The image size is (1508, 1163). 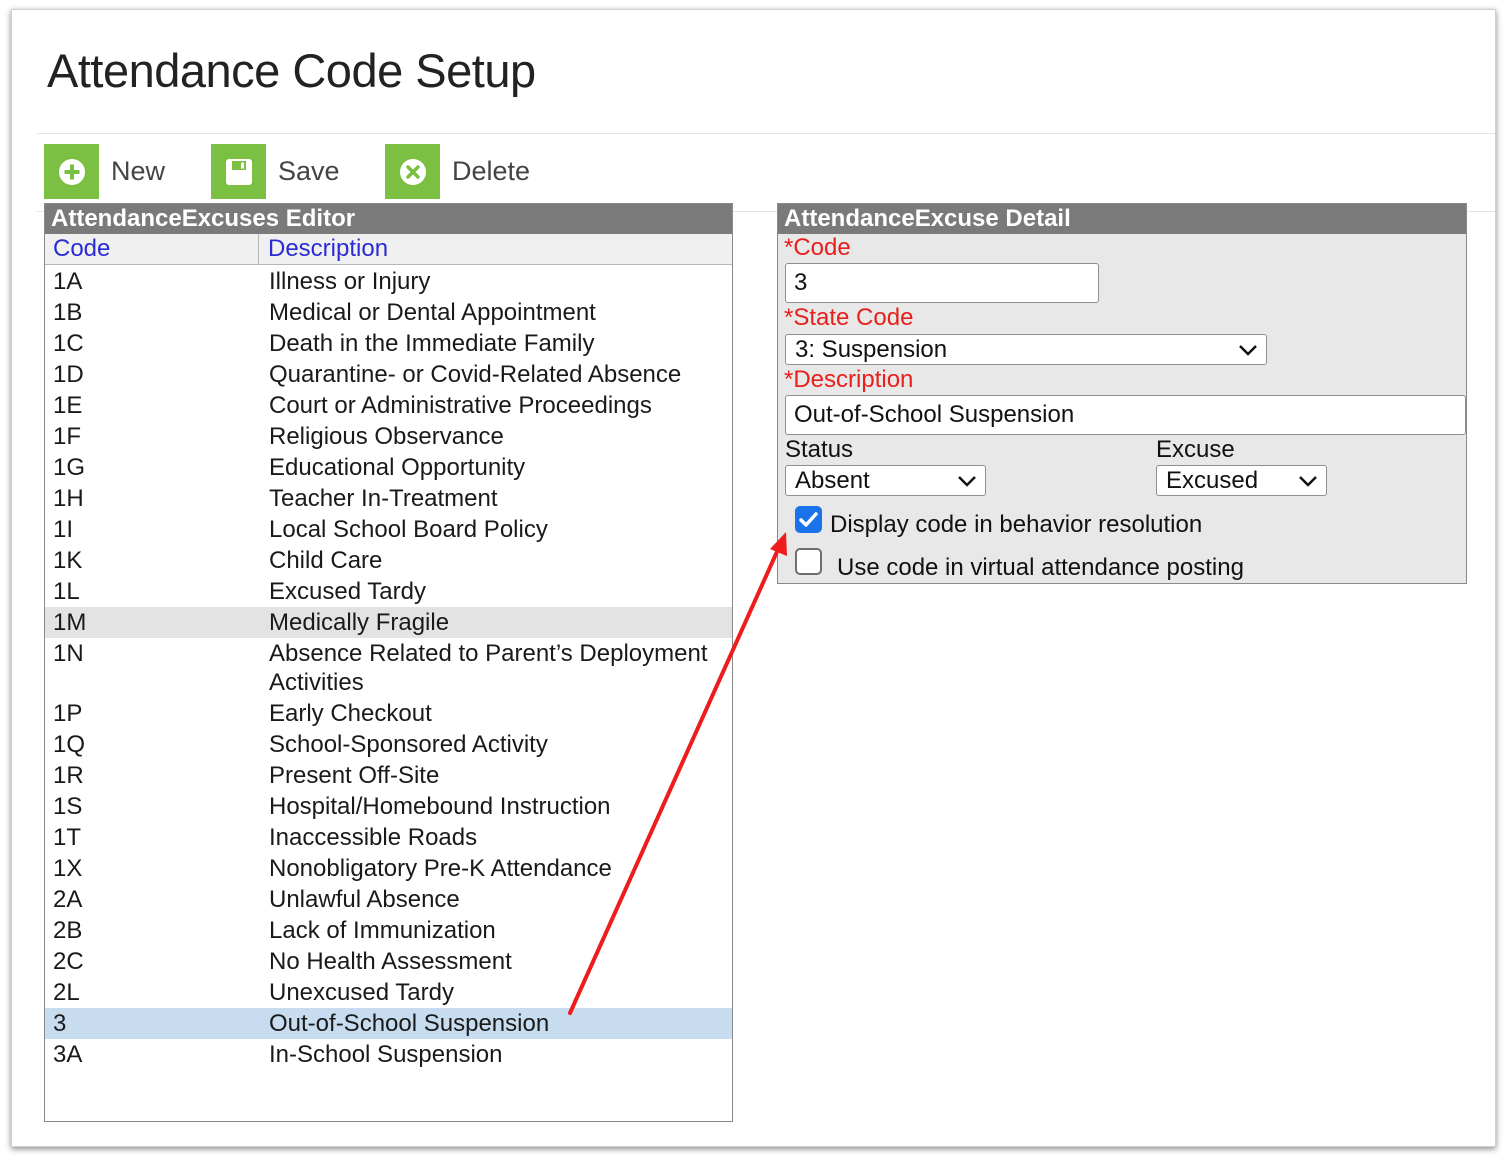 I want to click on table-row: 1I Local School Board Policy, so click(x=388, y=529).